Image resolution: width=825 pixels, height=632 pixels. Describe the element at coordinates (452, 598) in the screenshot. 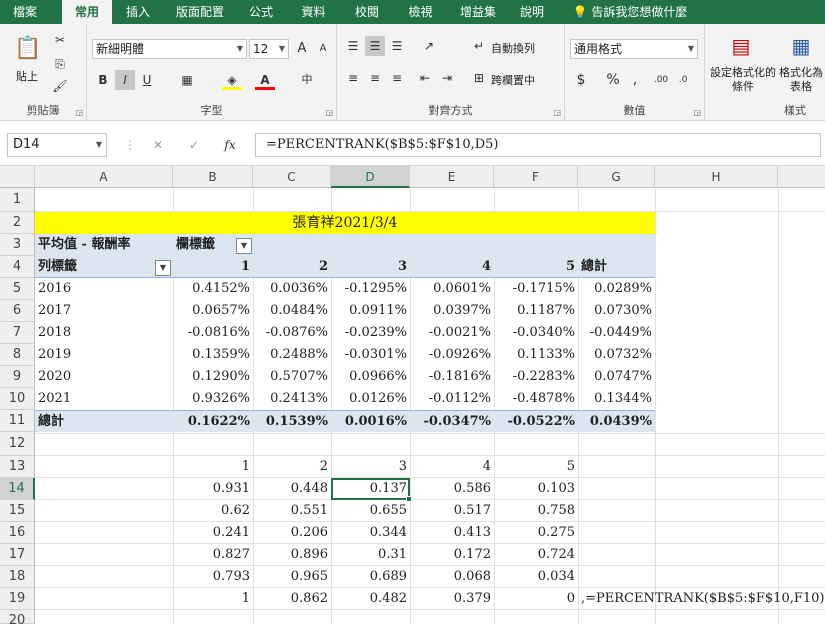

I see `rank-cell: 0.379` at that location.